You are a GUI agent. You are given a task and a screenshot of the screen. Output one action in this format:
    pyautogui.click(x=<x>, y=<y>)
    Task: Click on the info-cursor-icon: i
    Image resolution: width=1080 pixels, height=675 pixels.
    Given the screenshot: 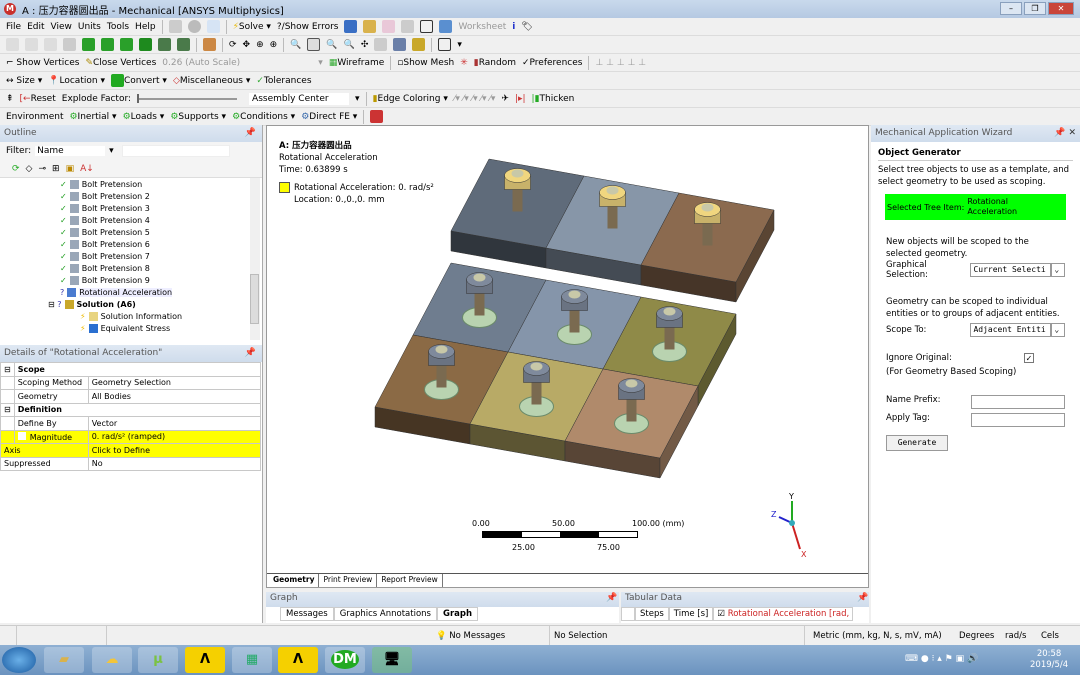 What is the action you would take?
    pyautogui.click(x=513, y=27)
    